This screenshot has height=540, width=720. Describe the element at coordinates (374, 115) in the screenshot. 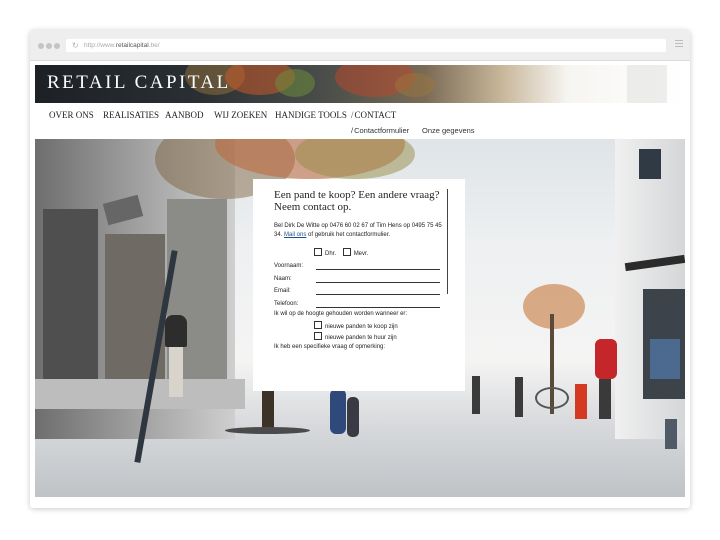

I see `nav-contact: CONTACT` at that location.